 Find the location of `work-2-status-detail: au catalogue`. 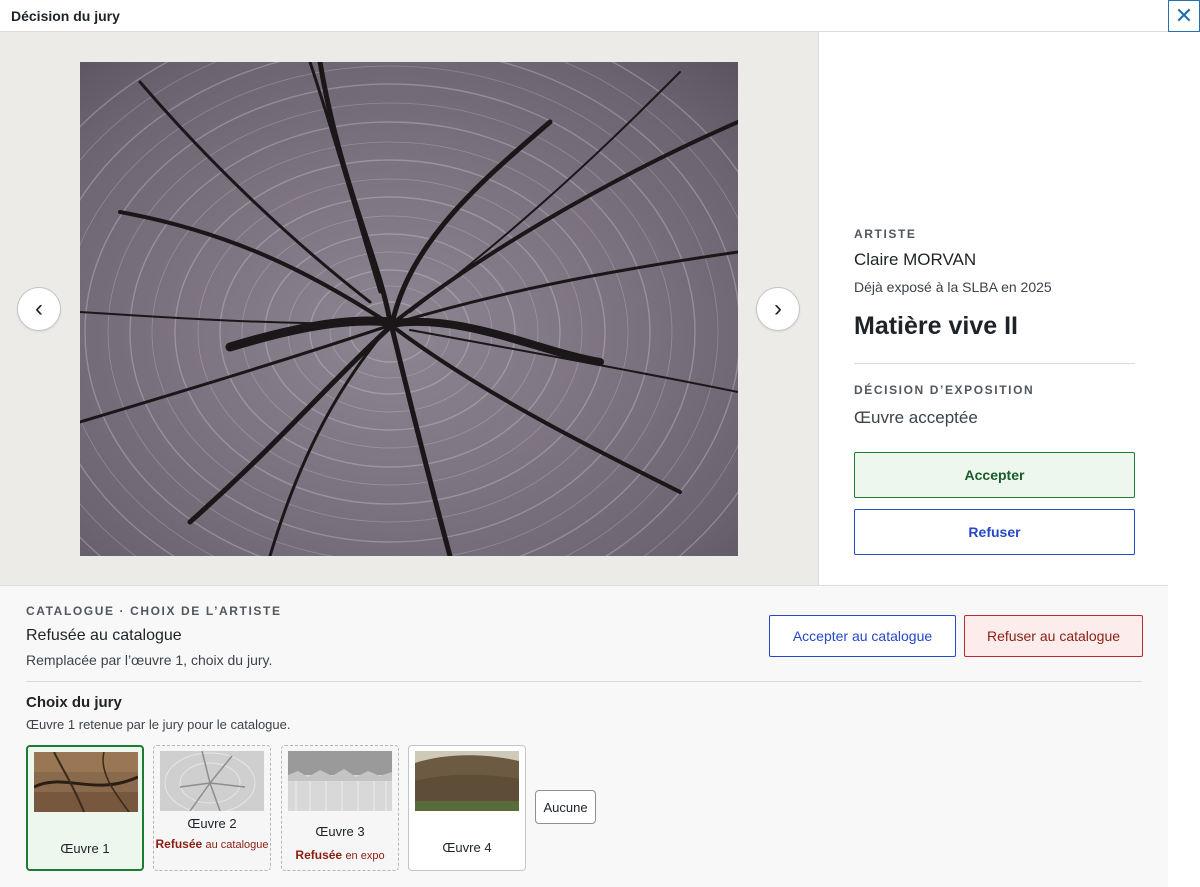

work-2-status-detail: au catalogue is located at coordinates (237, 845).